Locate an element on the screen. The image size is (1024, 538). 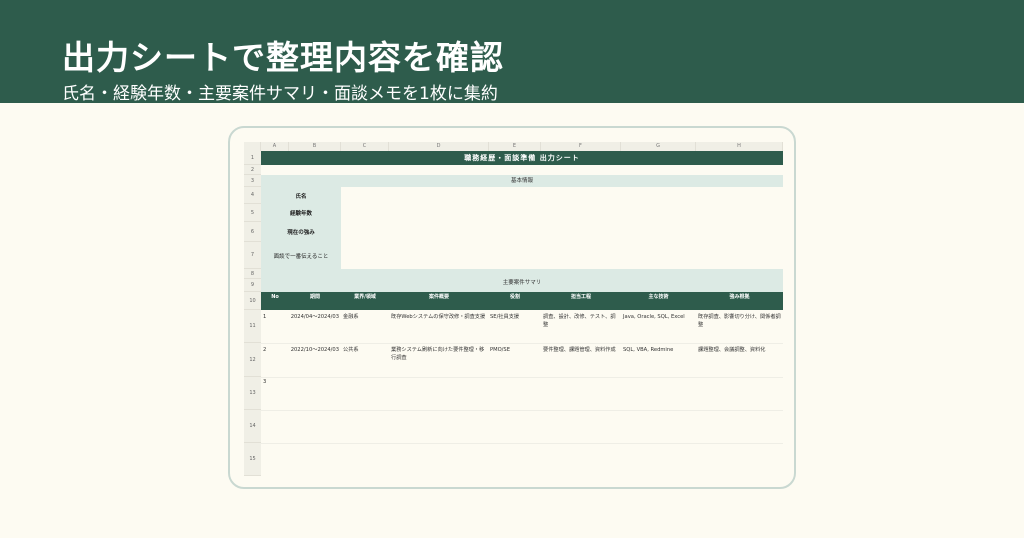
column-header-e: E is located at coordinates (515, 146).